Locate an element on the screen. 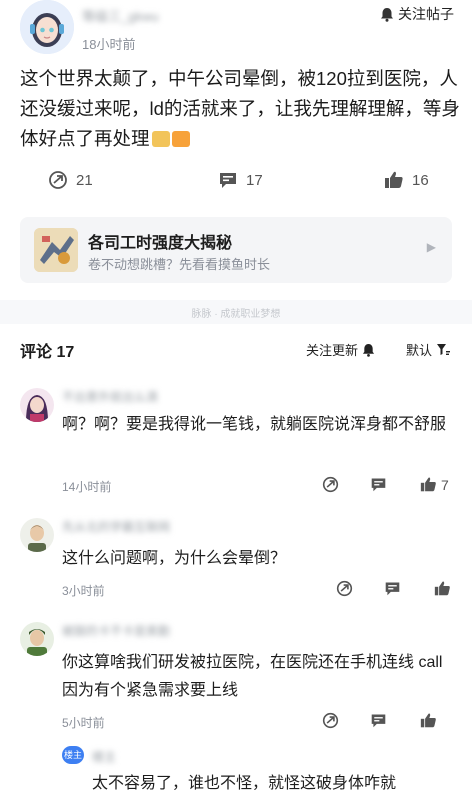  follow-post-label: 关注帖子 is located at coordinates (426, 14).